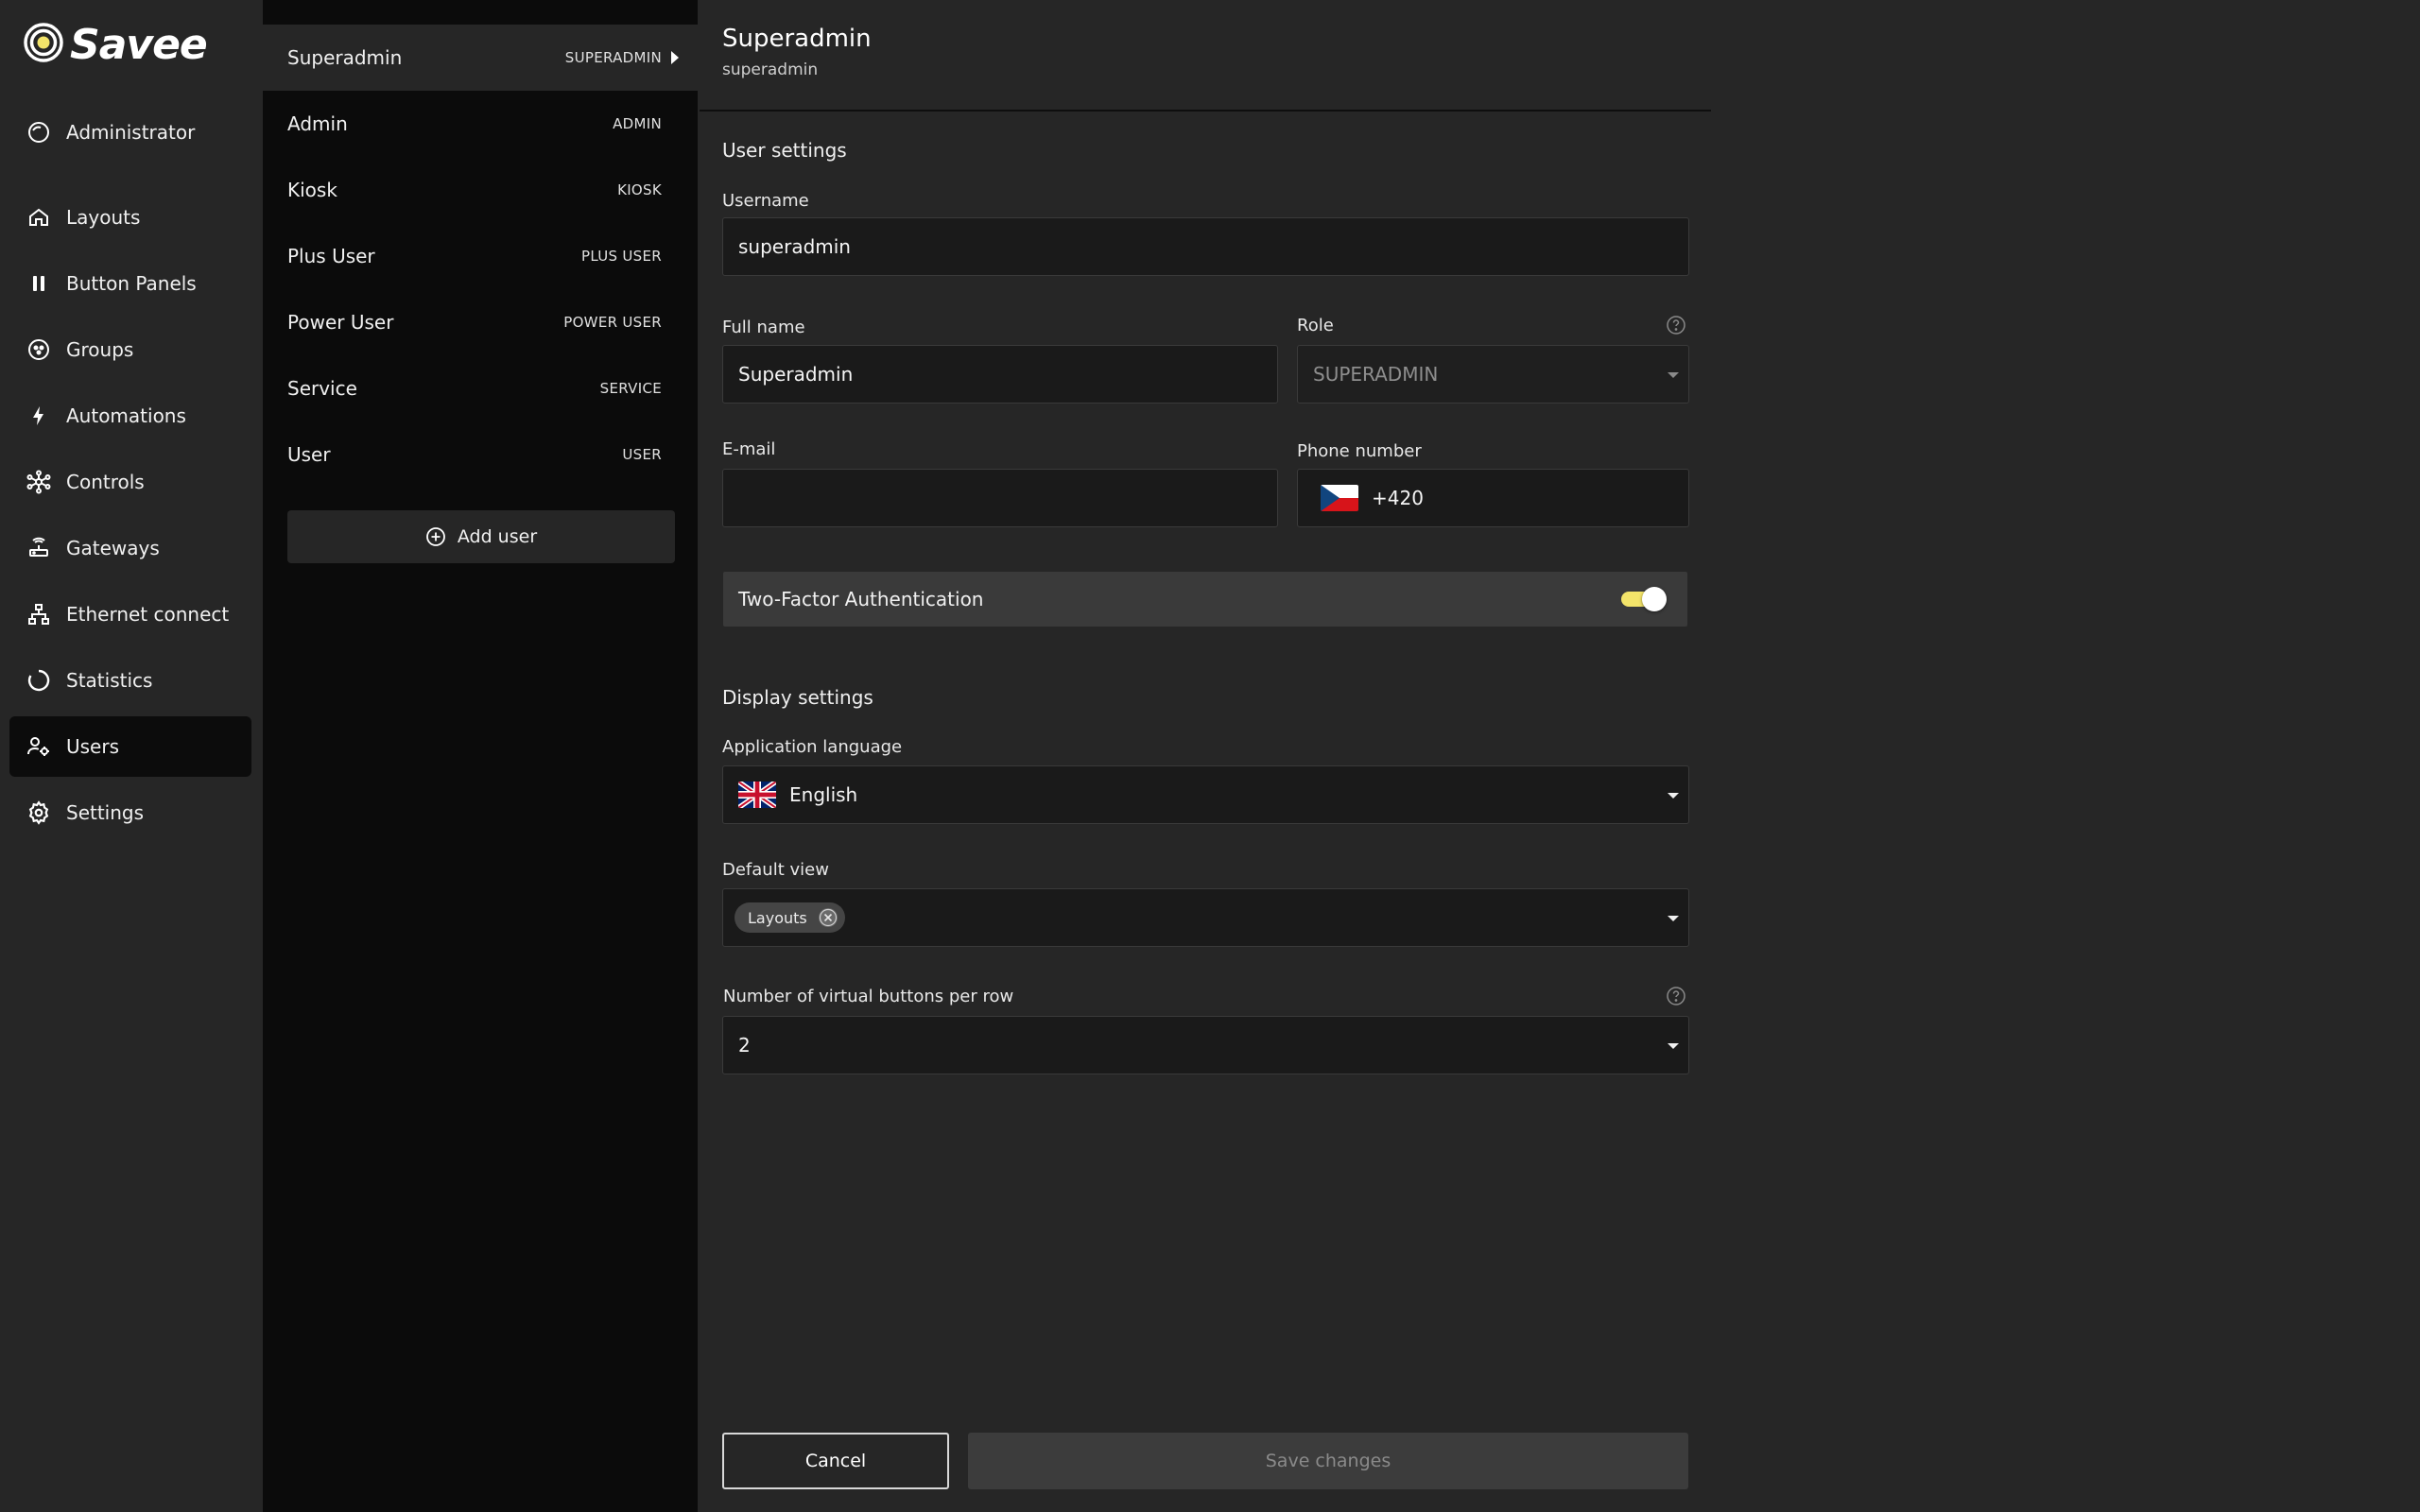 Image resolution: width=2420 pixels, height=1512 pixels. What do you see at coordinates (109, 680) in the screenshot?
I see `nav-label: Statistics` at bounding box center [109, 680].